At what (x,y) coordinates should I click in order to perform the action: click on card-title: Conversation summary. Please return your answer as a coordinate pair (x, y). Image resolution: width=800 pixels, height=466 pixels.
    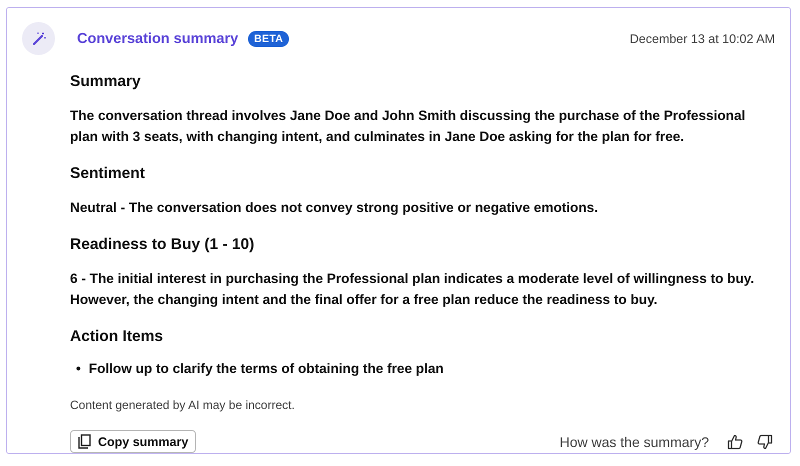
    Looking at the image, I should click on (157, 38).